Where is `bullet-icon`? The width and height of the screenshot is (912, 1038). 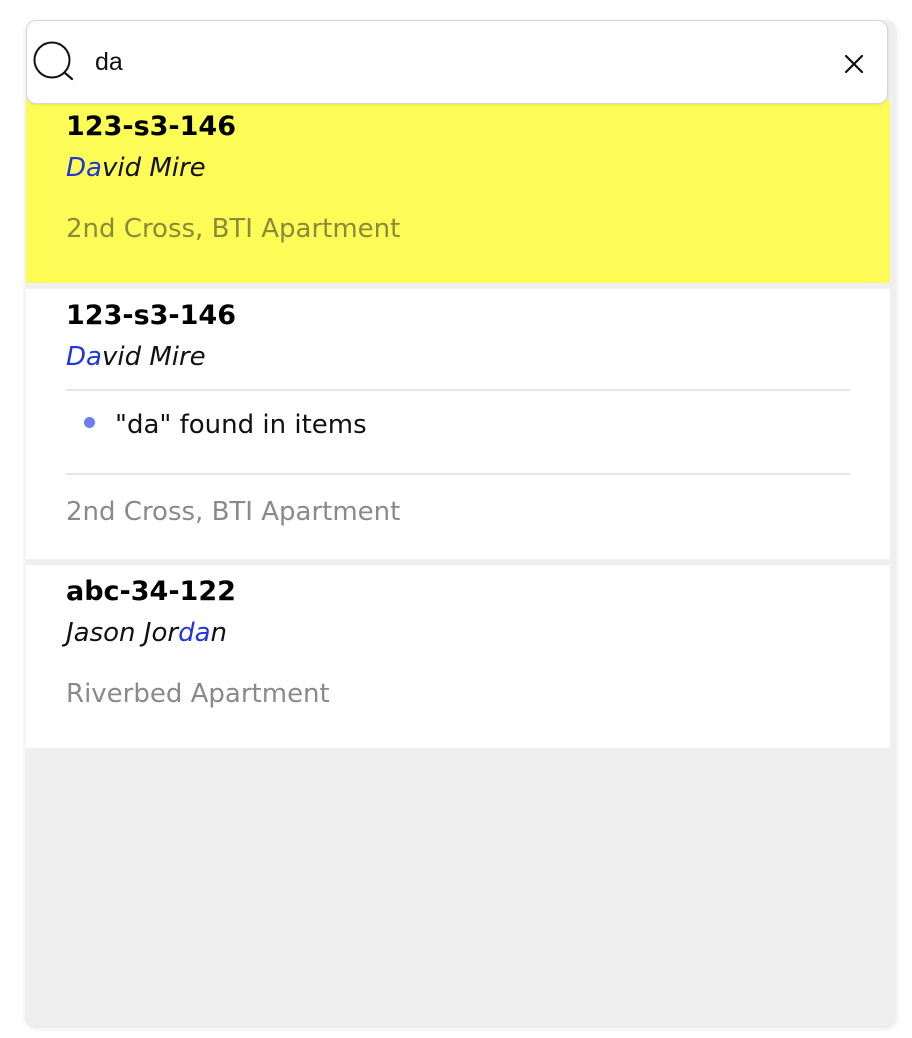
bullet-icon is located at coordinates (89, 422).